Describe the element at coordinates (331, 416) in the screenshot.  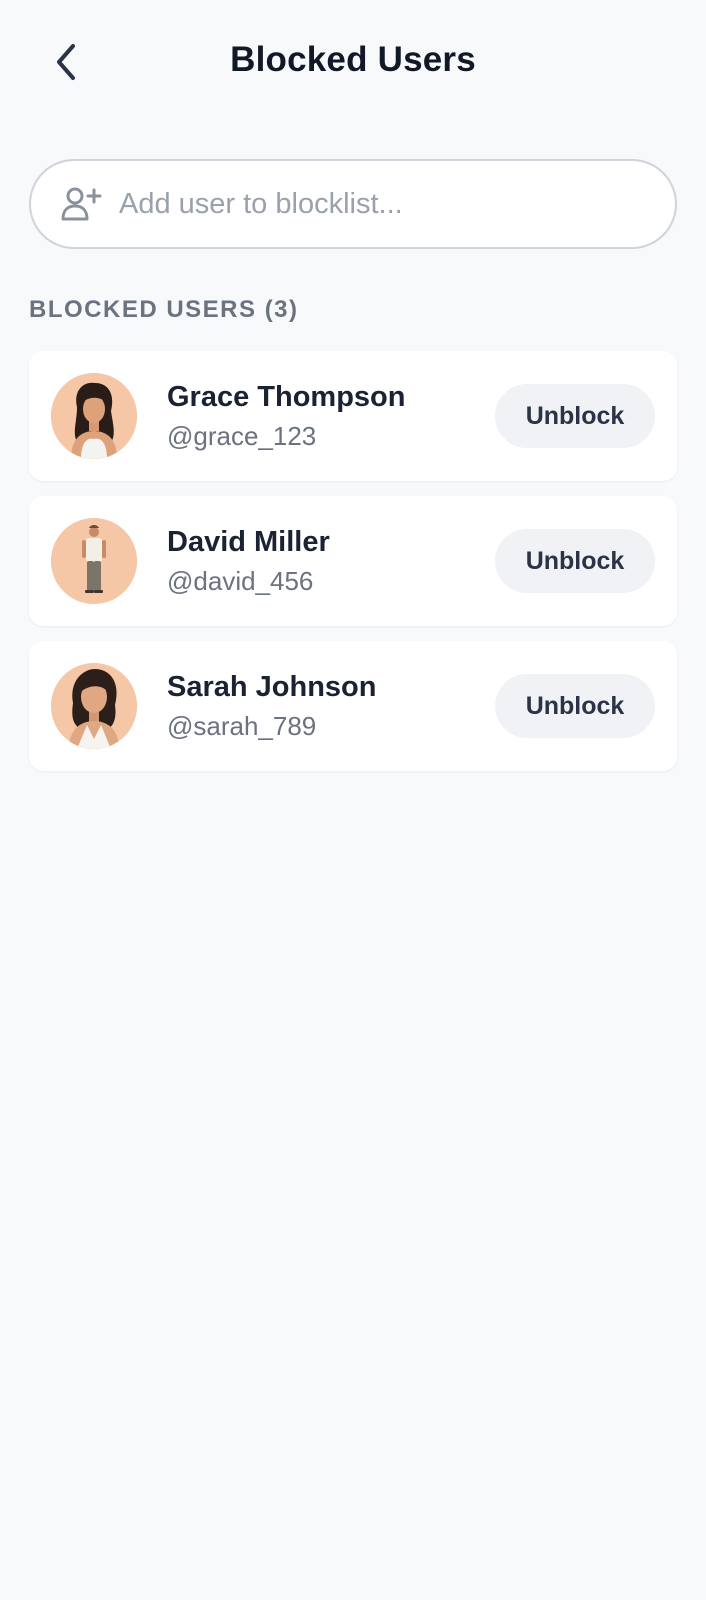
I see `user-info: Grace Thompson @grace_123` at that location.